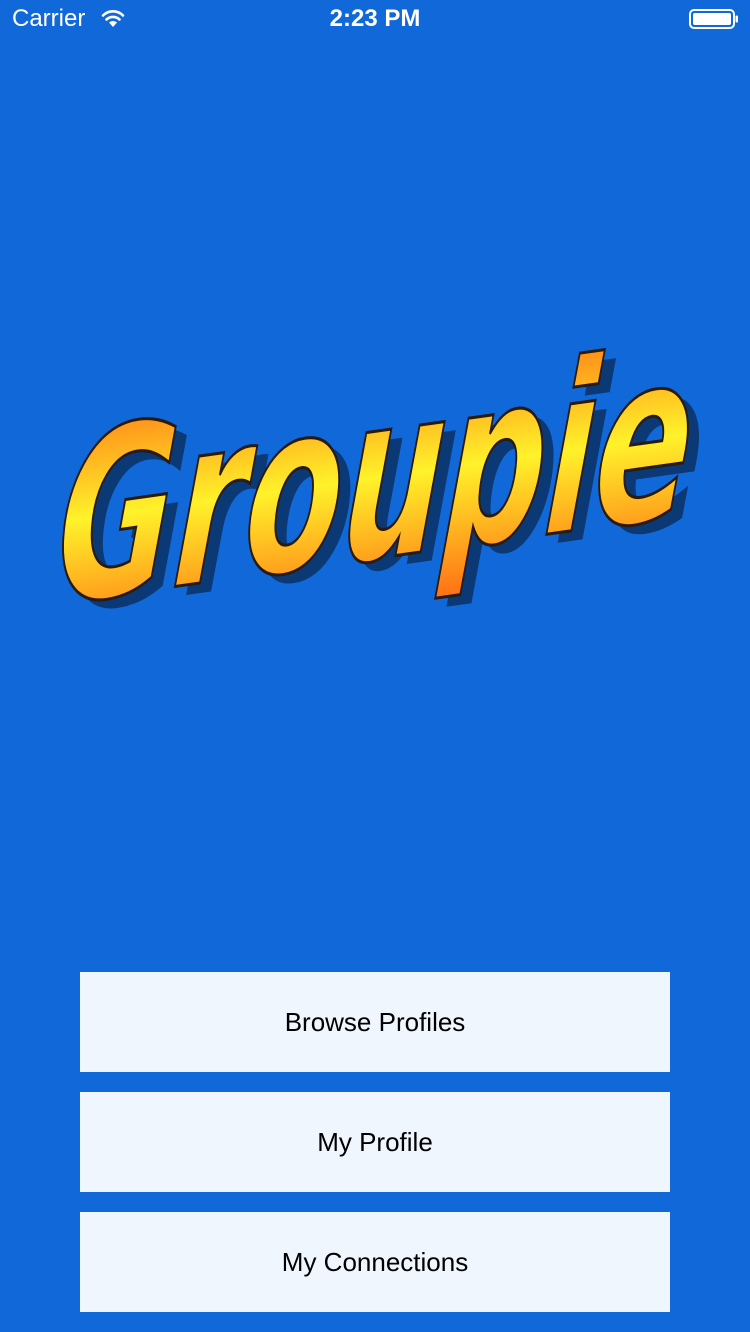  I want to click on status-bar: Carrier 2:23 PM, so click(375, 20).